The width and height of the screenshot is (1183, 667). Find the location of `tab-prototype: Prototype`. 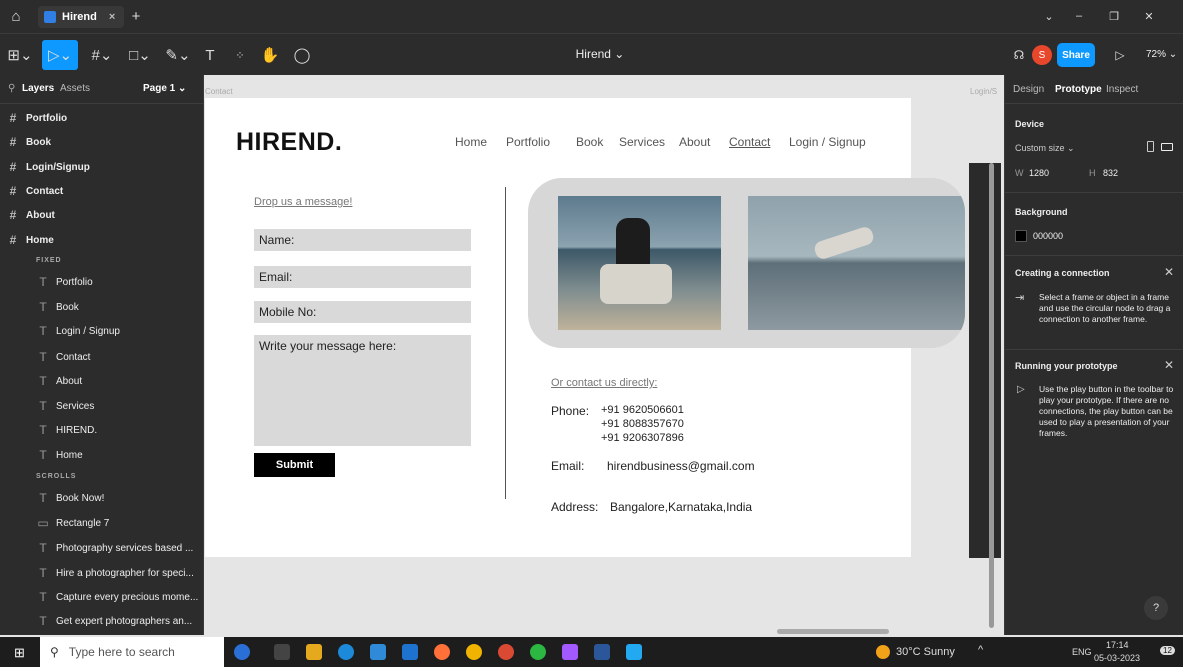

tab-prototype: Prototype is located at coordinates (1078, 89).